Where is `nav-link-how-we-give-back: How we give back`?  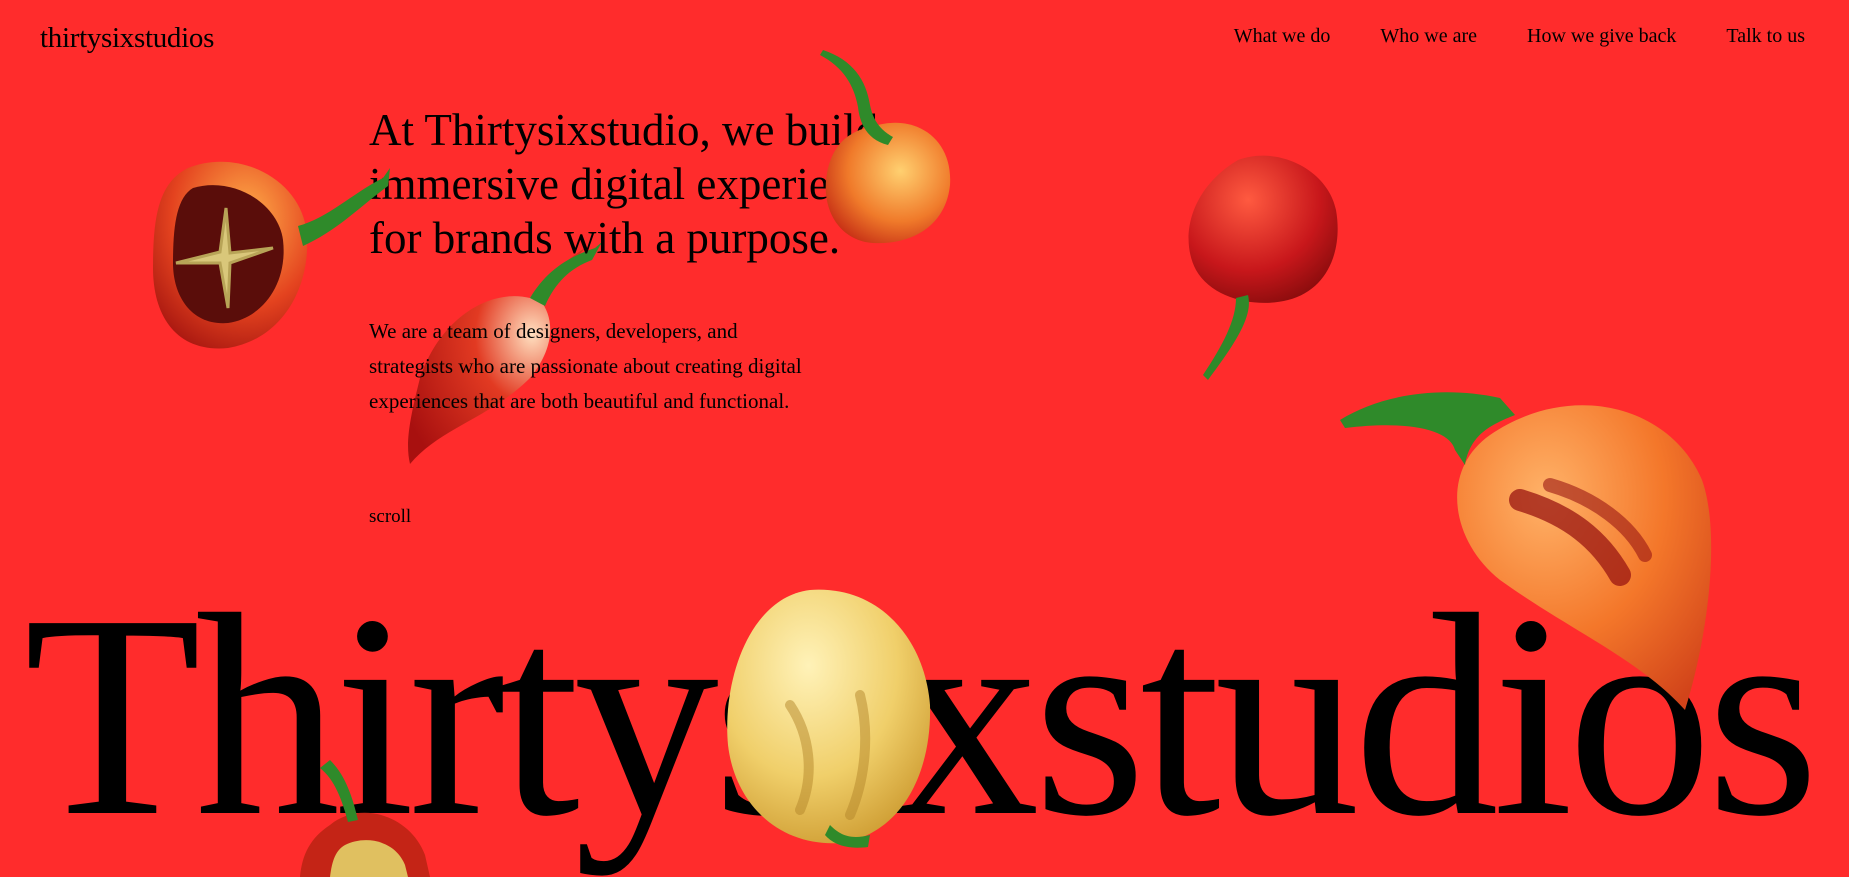 nav-link-how-we-give-back: How we give back is located at coordinates (1601, 36).